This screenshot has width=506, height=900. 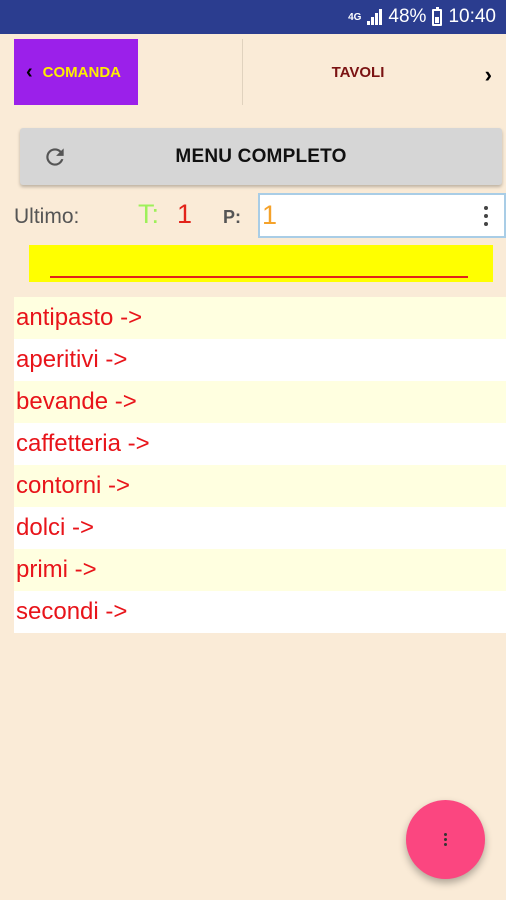 I want to click on tab-bar: ‹ COMANDA TAVOLI ›, so click(x=253, y=72).